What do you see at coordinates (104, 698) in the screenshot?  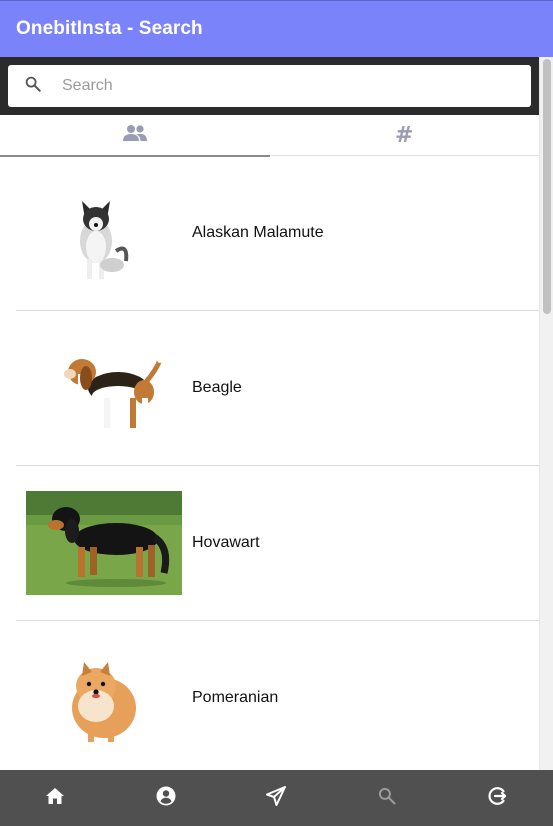 I see `pomeranian-photo` at bounding box center [104, 698].